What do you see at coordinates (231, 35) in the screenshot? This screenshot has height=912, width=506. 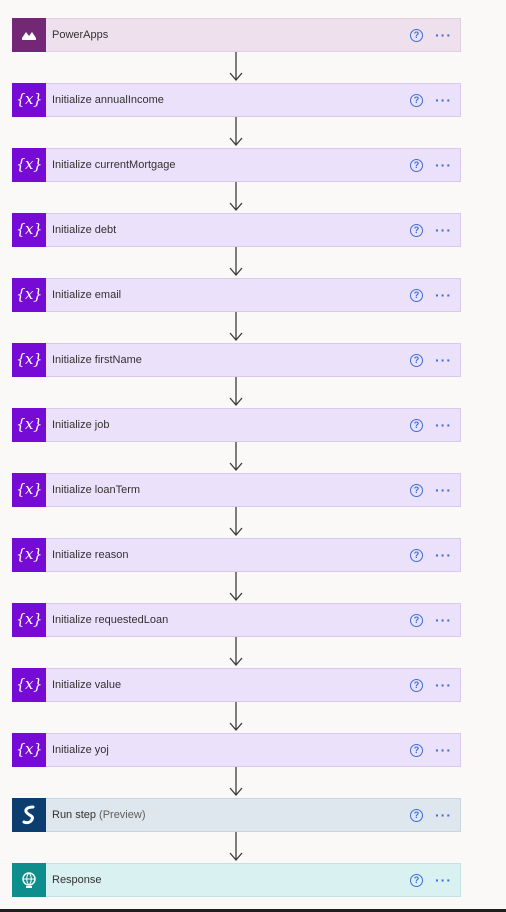 I see `step-title: PowerApps` at bounding box center [231, 35].